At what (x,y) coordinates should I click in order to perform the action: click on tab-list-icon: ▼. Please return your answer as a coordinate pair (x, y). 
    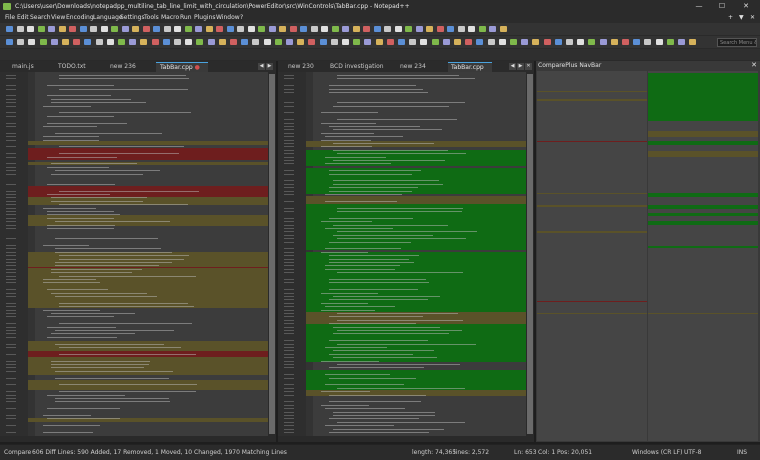
    Looking at the image, I should click on (741, 17).